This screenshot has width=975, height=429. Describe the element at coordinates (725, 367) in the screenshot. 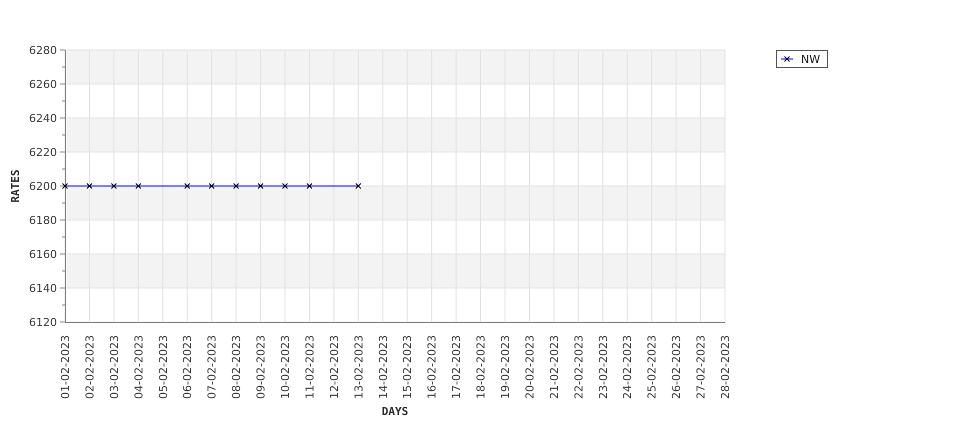

I see `x-tick-label: 28-02-2023` at that location.